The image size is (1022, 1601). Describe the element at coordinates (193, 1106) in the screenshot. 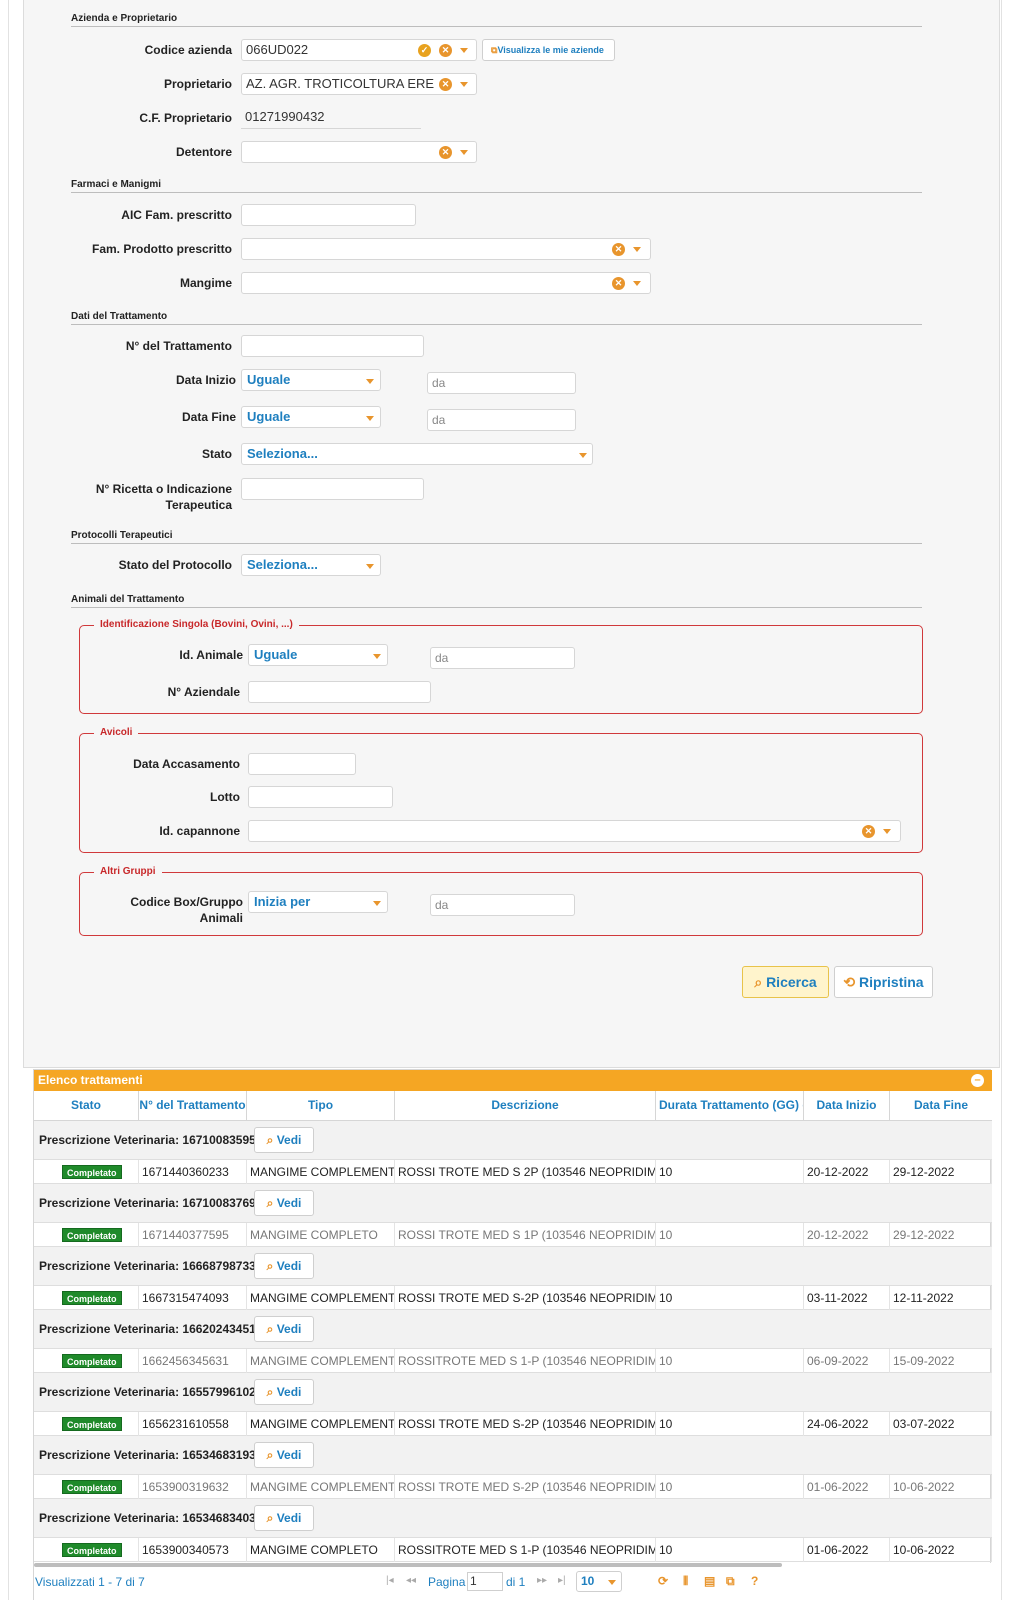

I see `column-header-num: N° del Trattamento` at that location.